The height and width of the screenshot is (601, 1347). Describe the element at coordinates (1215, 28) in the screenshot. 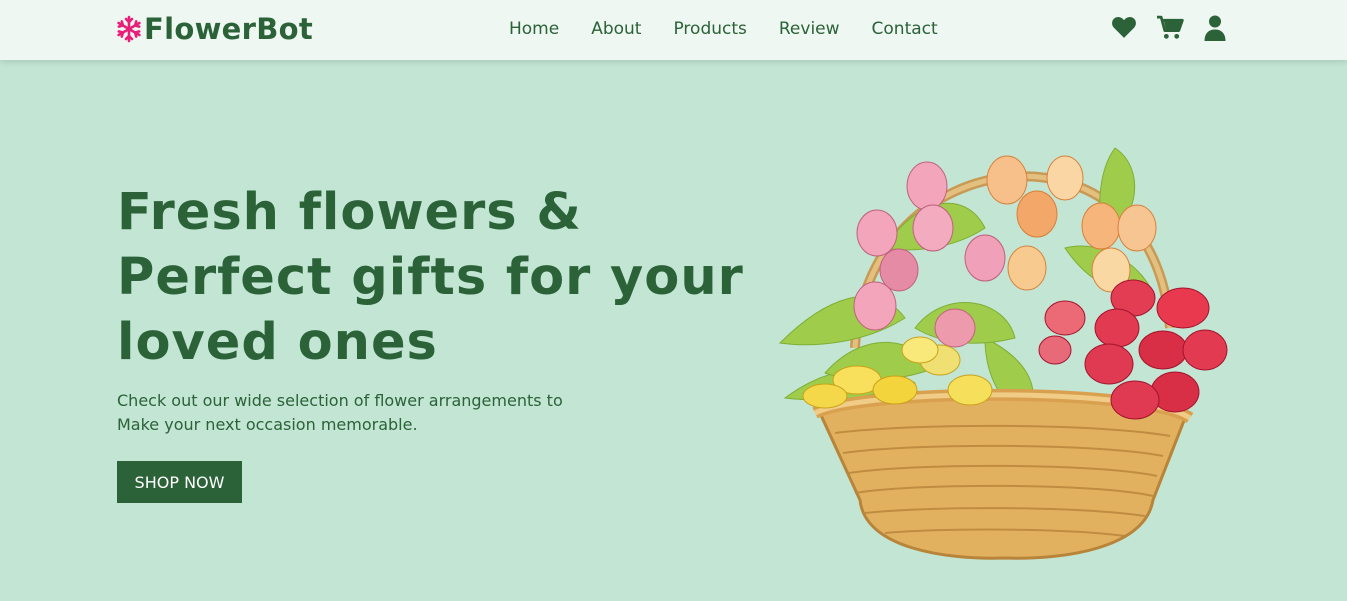

I see `user-icon` at that location.